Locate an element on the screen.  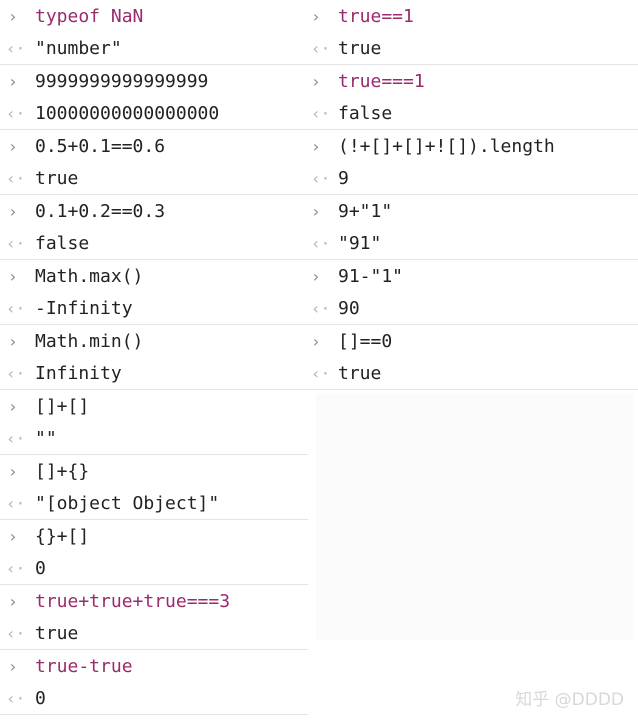
console-output-value: -Infinity is located at coordinates (84, 308).